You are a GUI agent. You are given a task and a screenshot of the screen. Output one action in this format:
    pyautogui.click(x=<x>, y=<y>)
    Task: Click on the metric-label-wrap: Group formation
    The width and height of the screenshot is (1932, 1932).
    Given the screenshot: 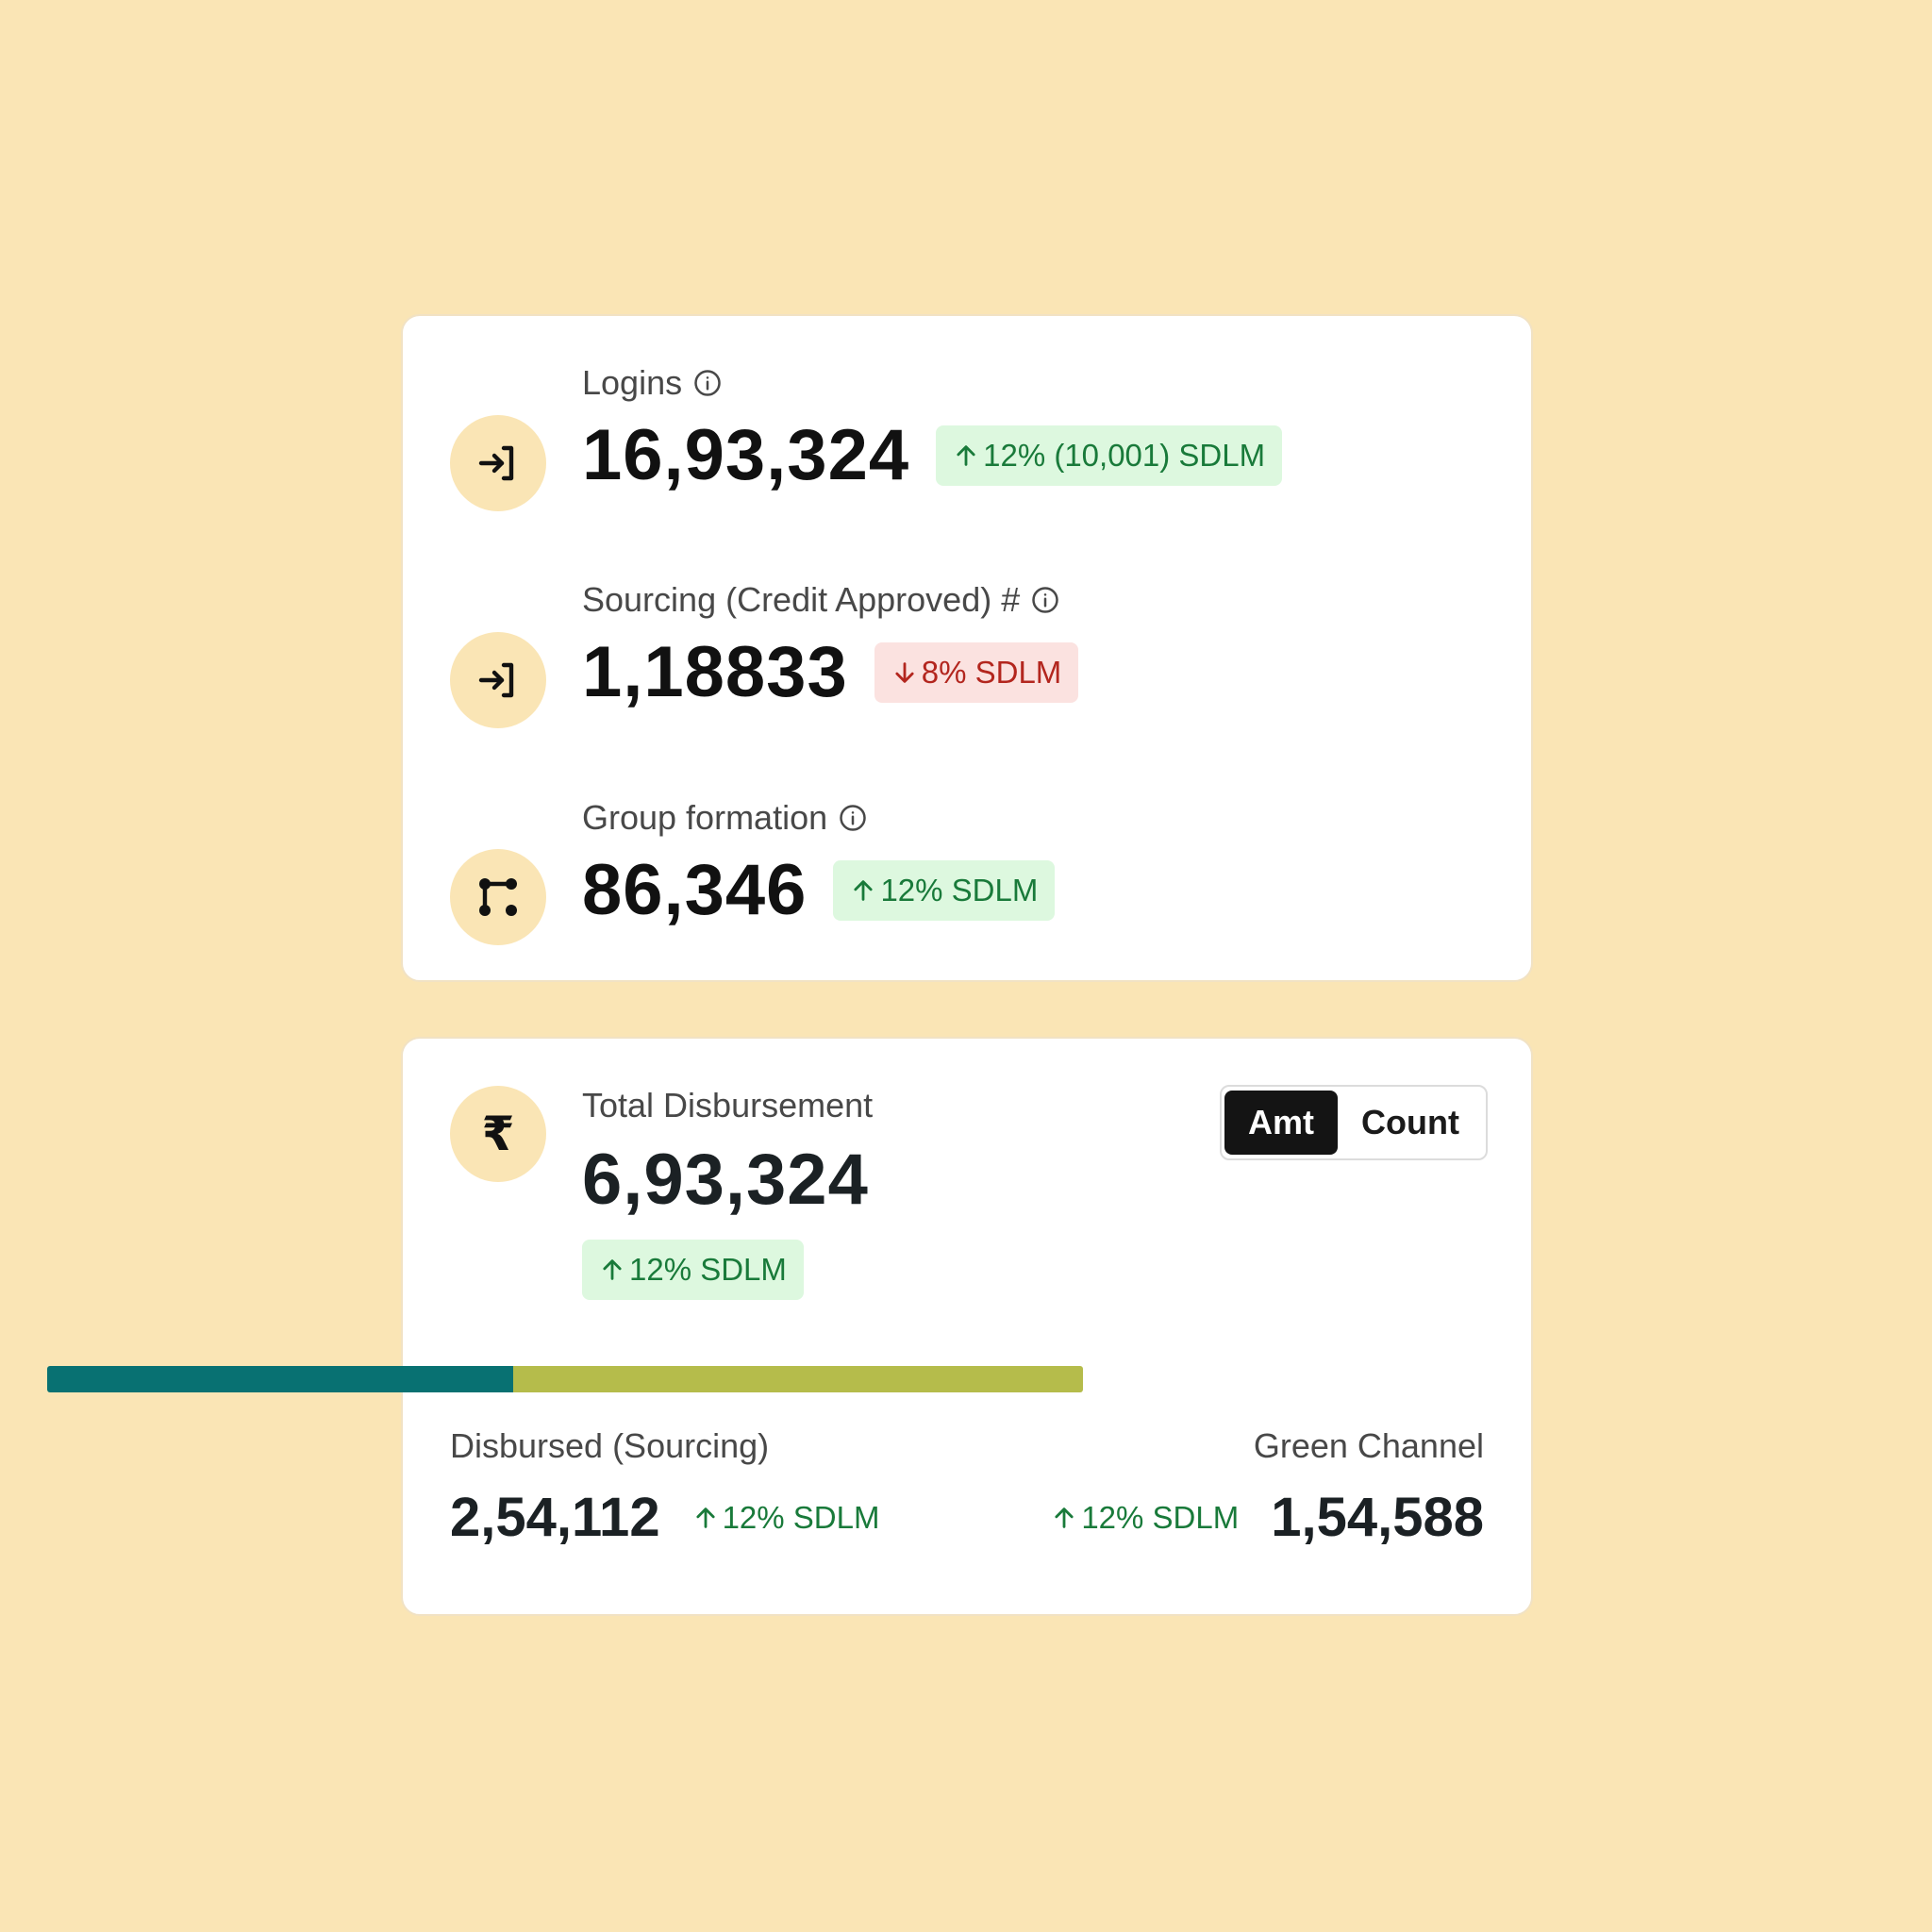 What is the action you would take?
    pyautogui.click(x=724, y=818)
    